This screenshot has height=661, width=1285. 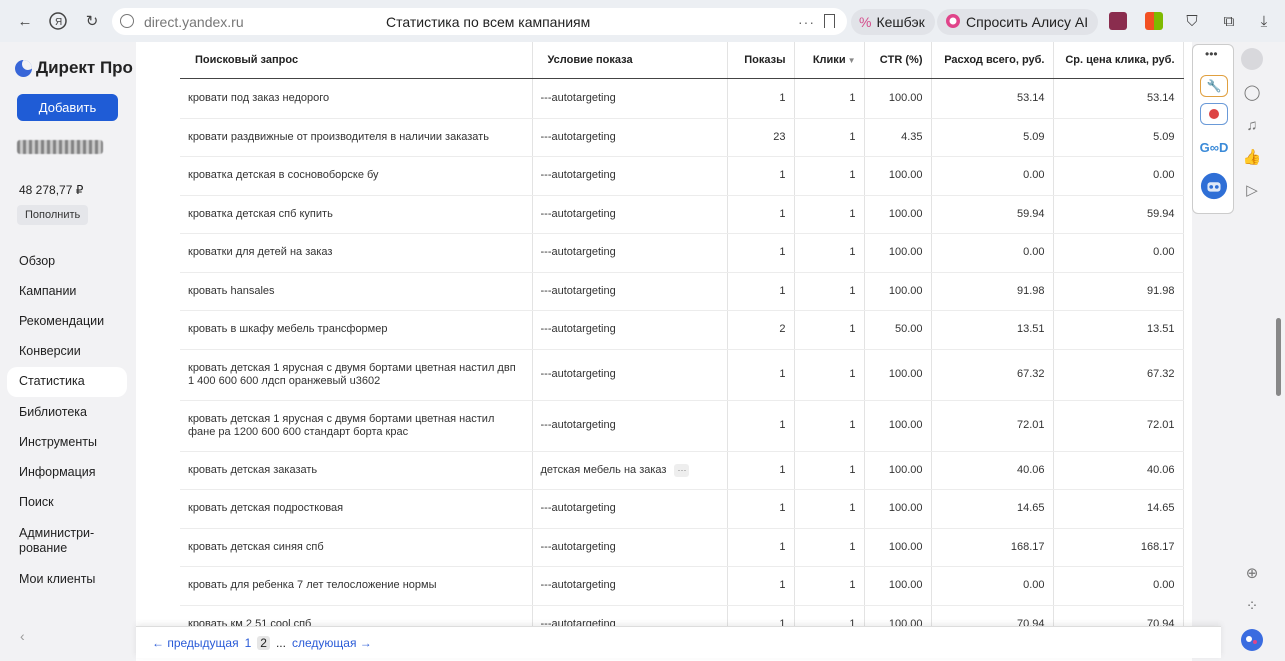 What do you see at coordinates (60, 147) in the screenshot?
I see `account-name-blurred` at bounding box center [60, 147].